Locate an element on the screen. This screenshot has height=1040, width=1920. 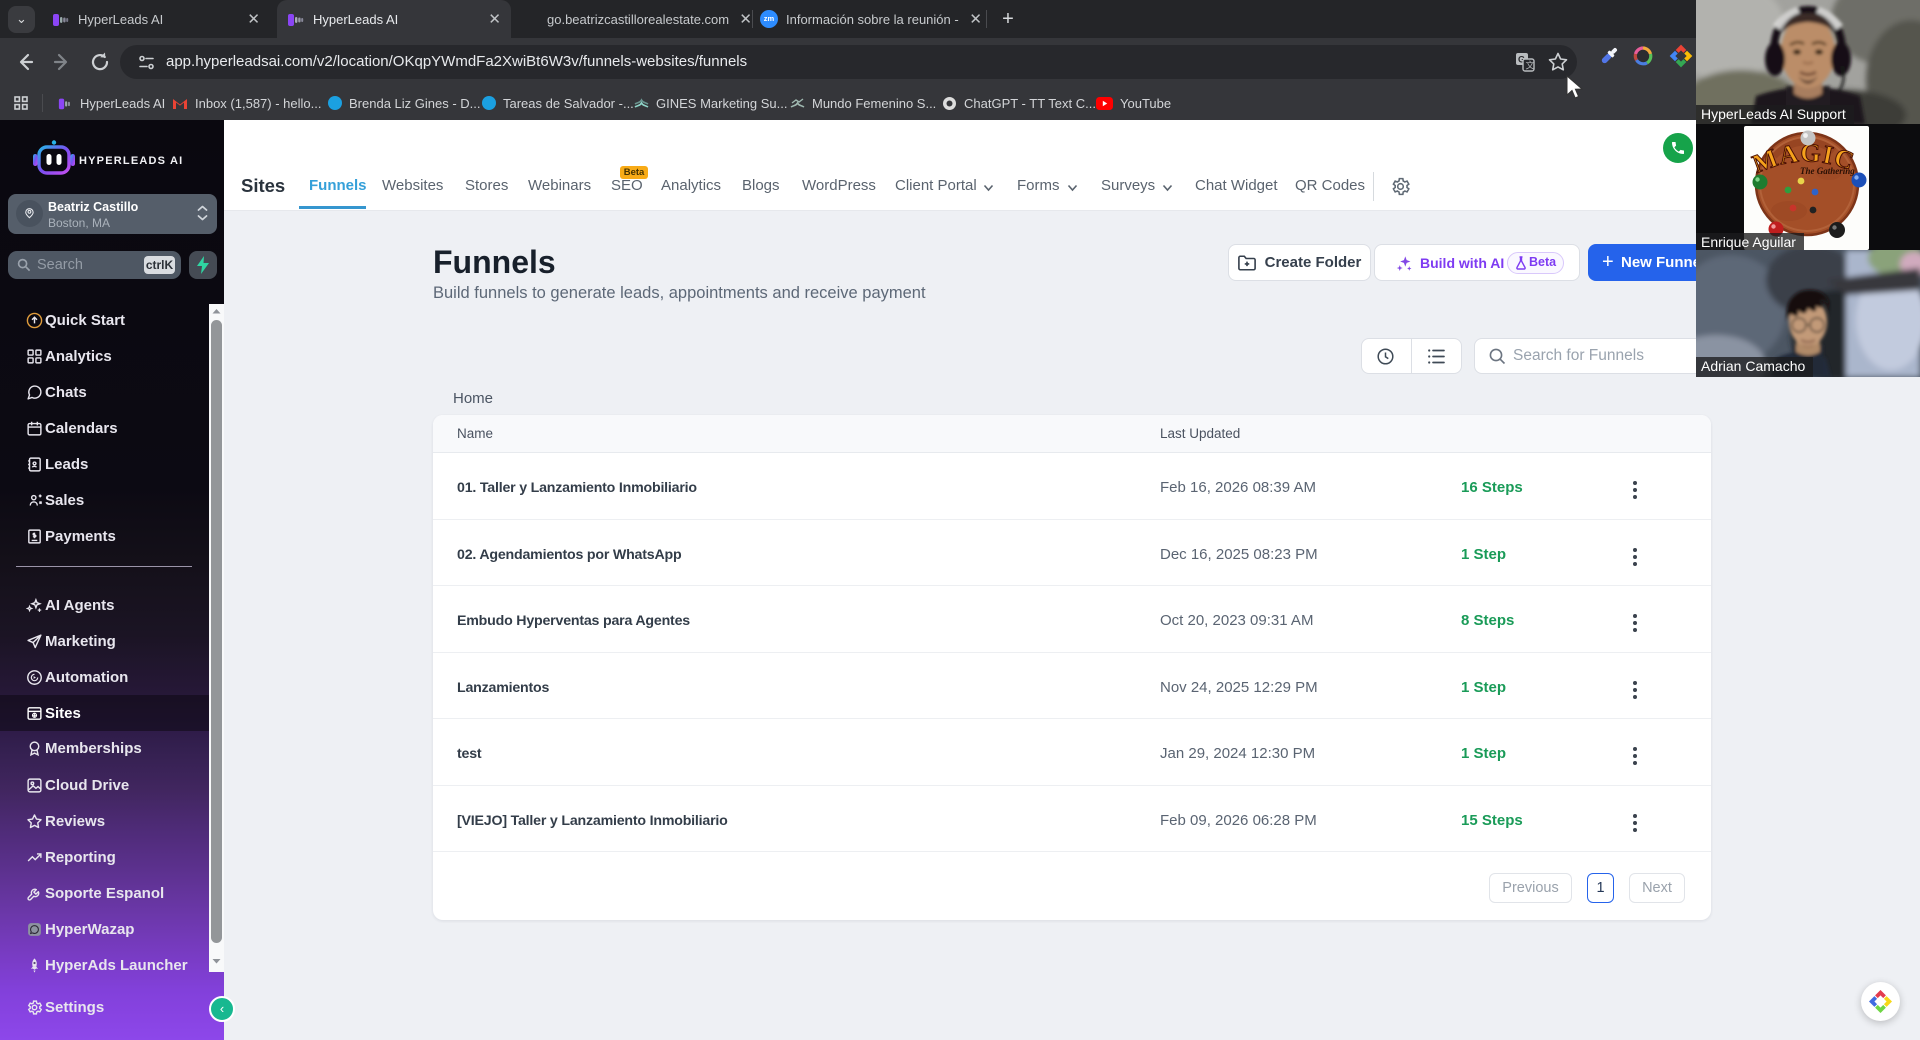
svg-text: HYPERLEADS AI is located at coordinates (131, 160).